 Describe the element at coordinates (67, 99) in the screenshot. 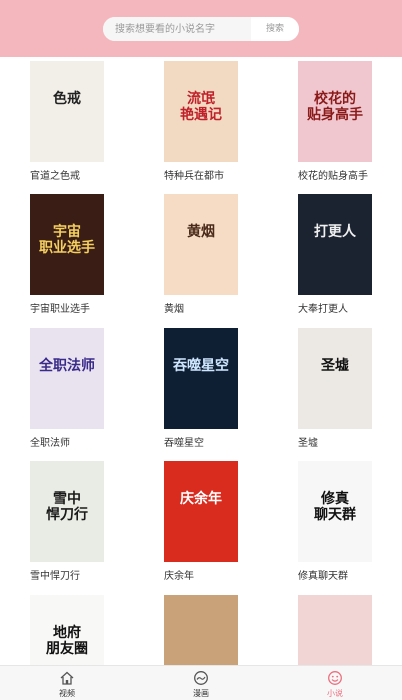

I see `book-cover-text: 色戒` at that location.